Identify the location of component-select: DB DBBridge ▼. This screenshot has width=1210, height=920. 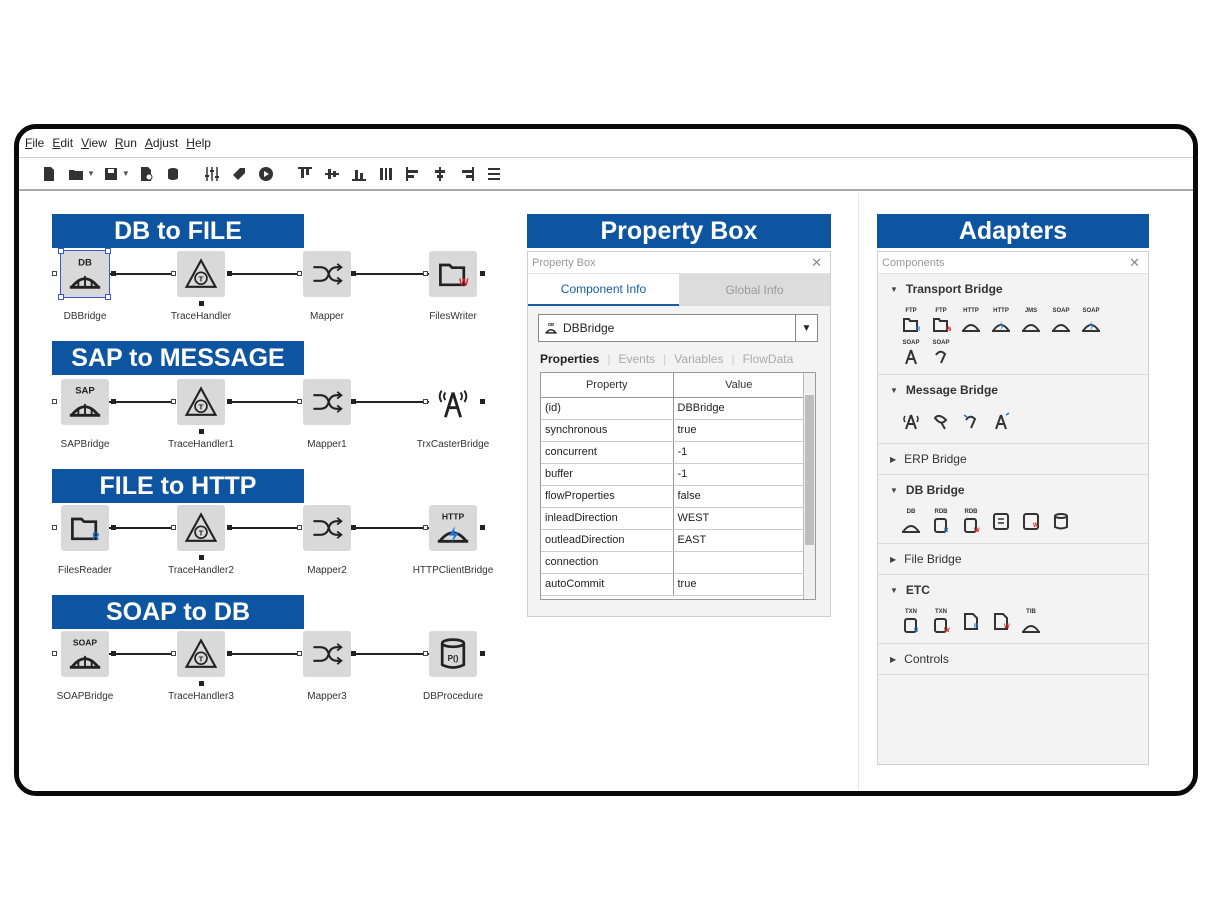
(678, 328).